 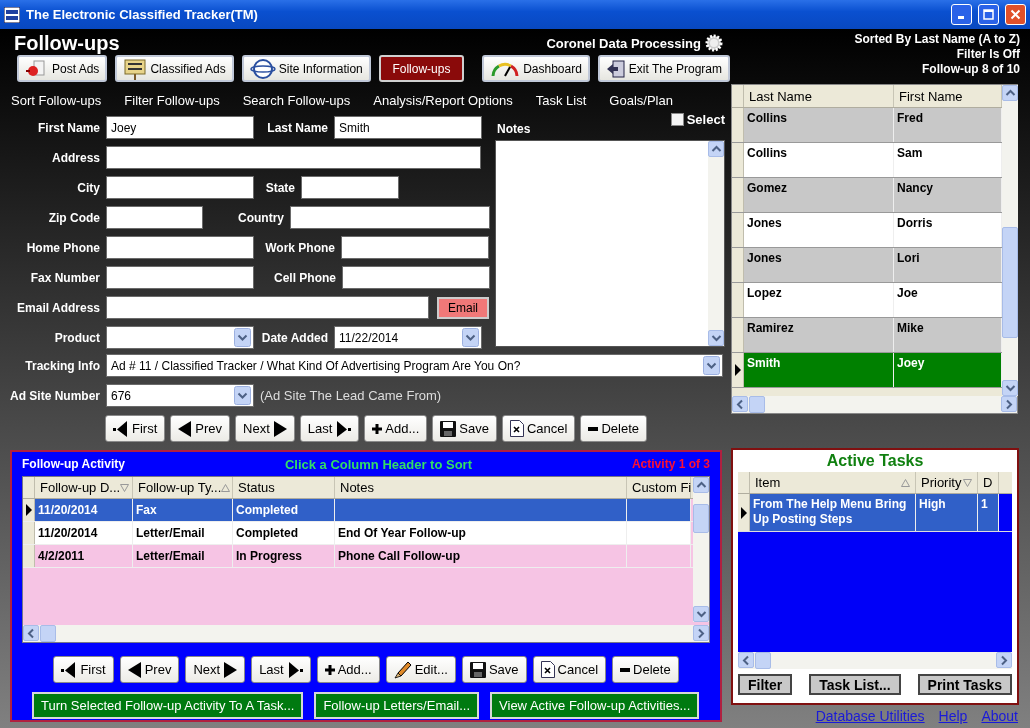 I want to click on nav-button: Follow-ups, so click(x=421, y=68).